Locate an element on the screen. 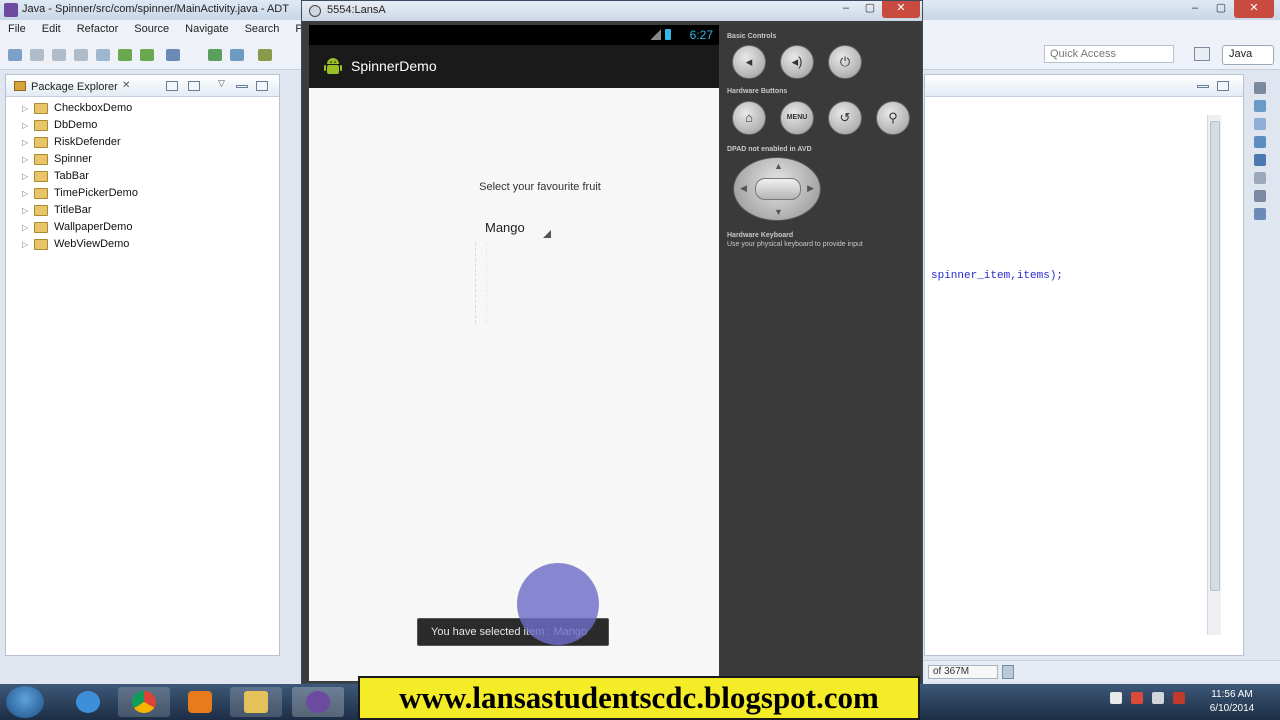 The width and height of the screenshot is (1280, 720). power-icon: ⏻ is located at coordinates (845, 62).